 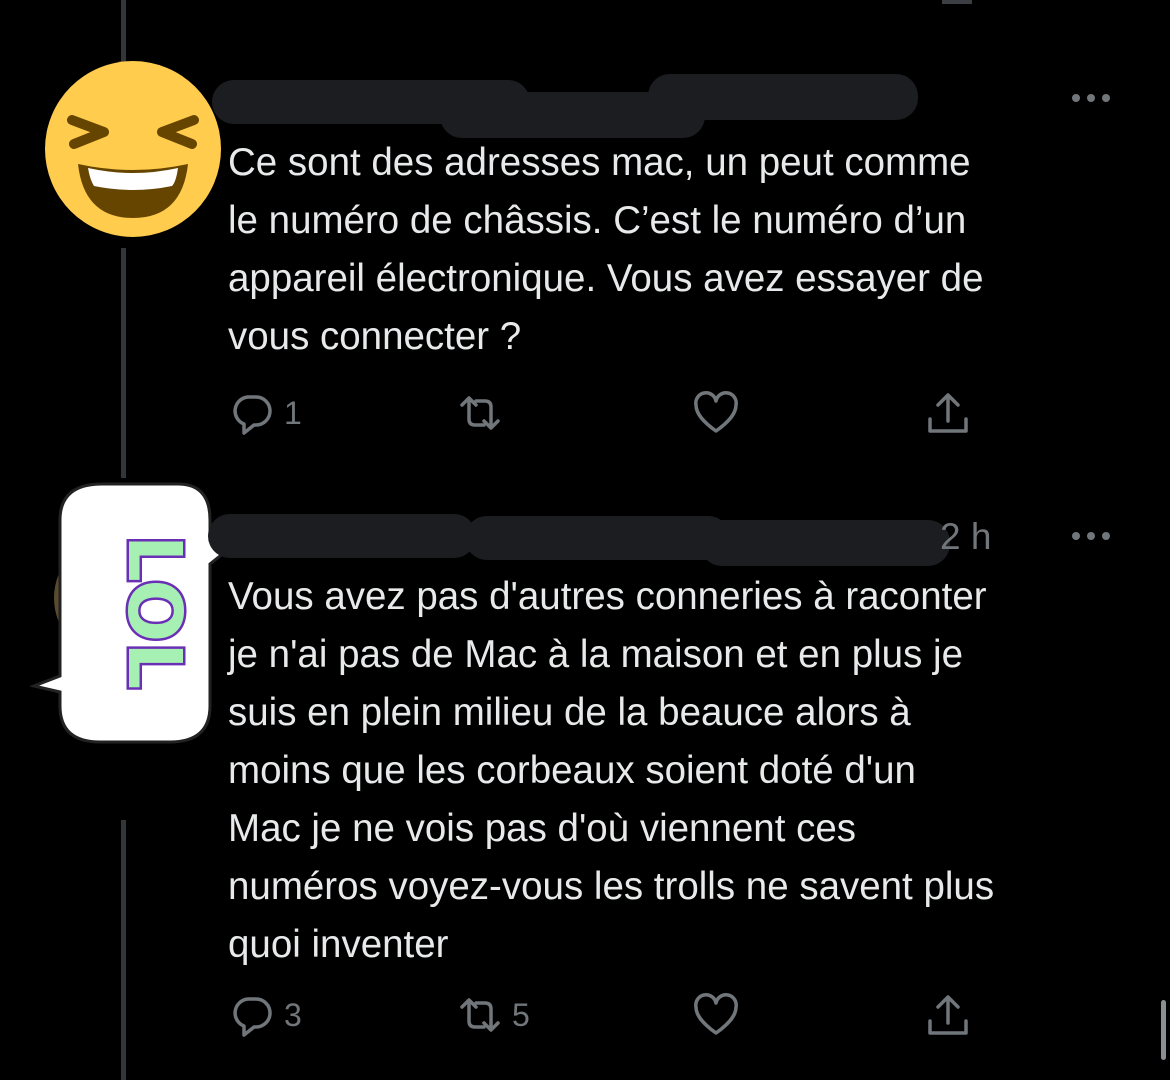 What do you see at coordinates (521, 1014) in the screenshot?
I see `retweet-count: 5` at bounding box center [521, 1014].